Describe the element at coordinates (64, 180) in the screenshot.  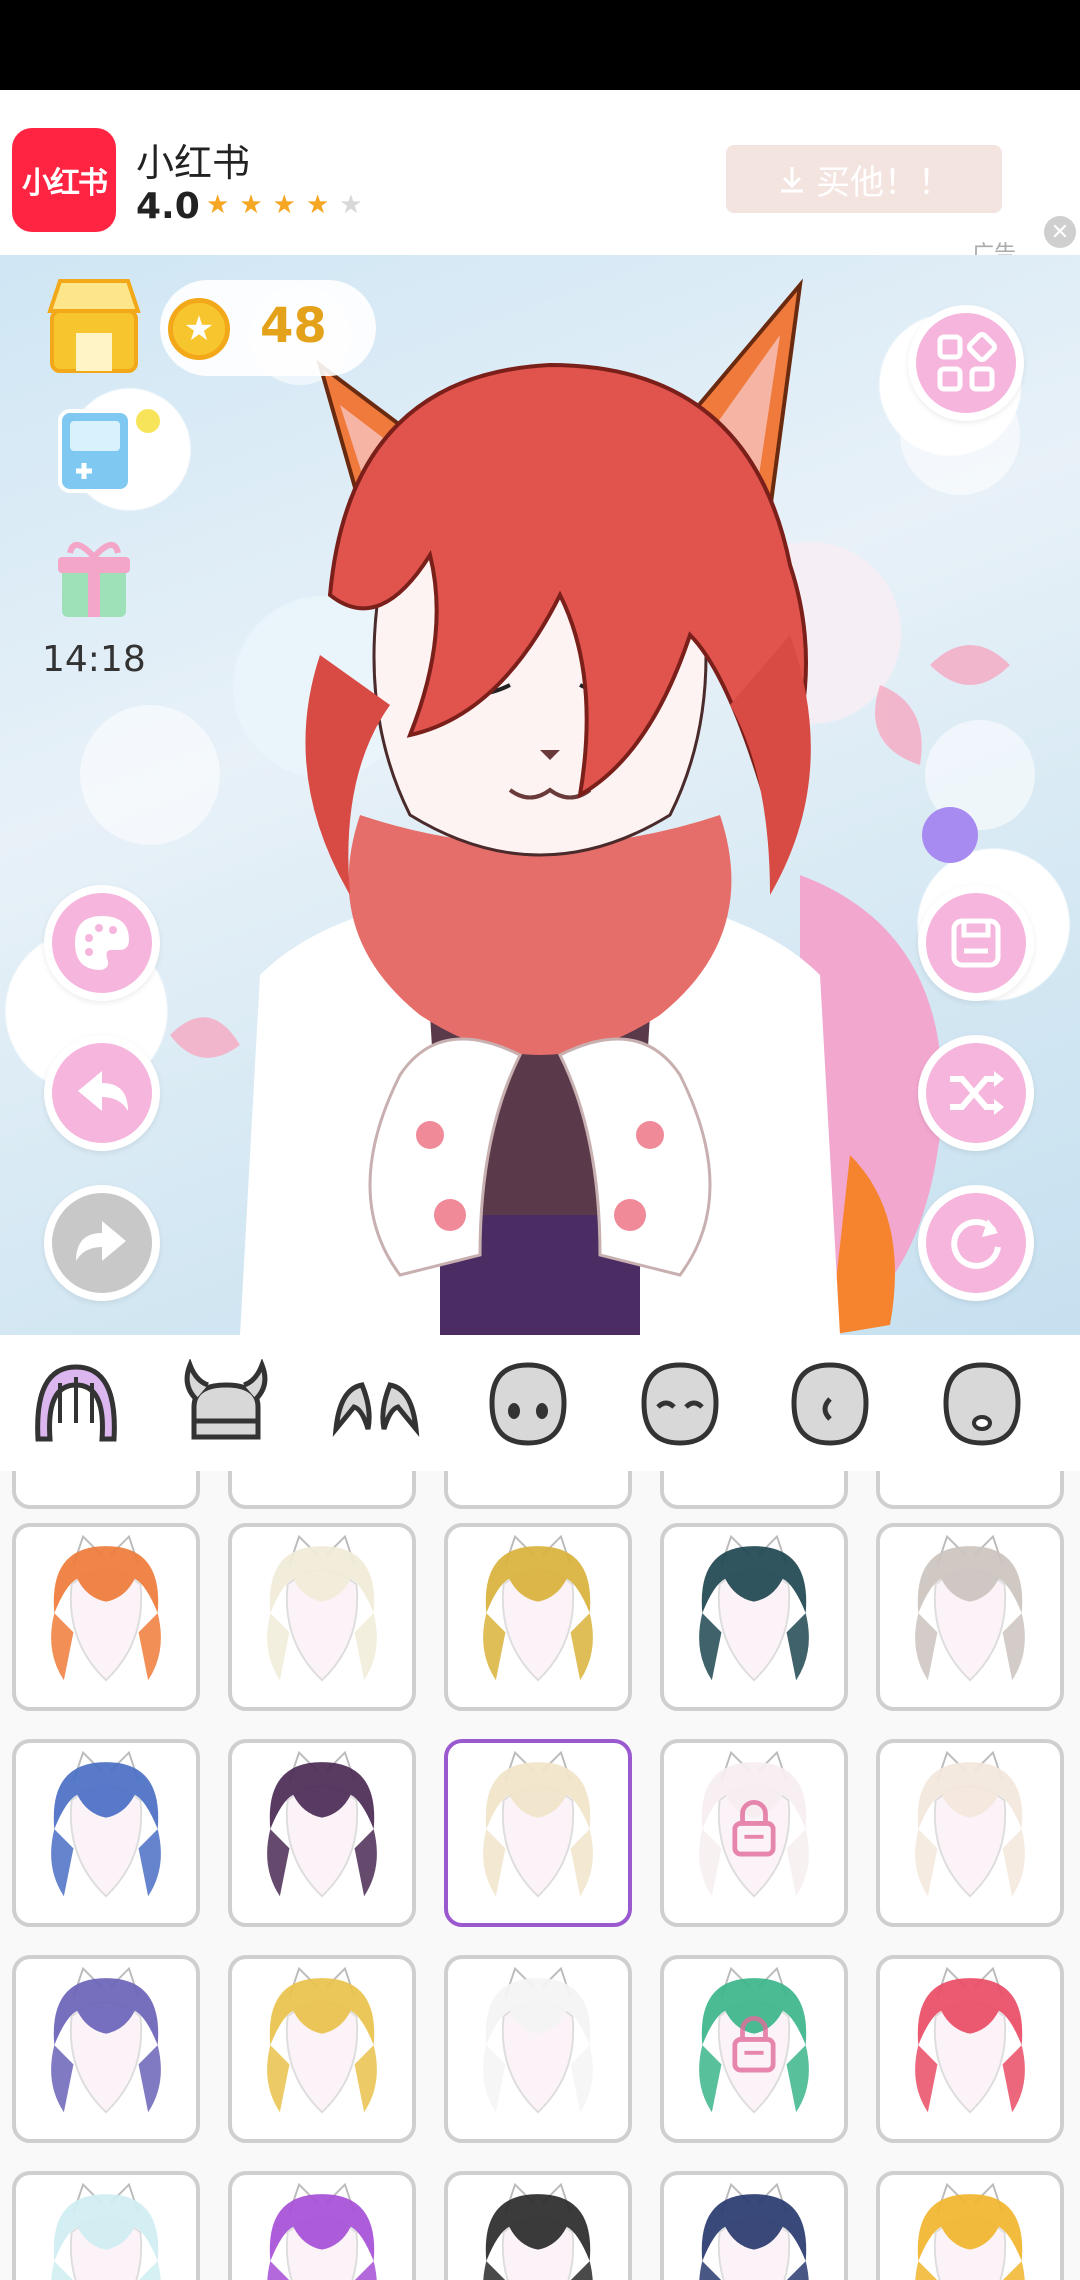
I see `ad-app-logo: 小红书` at that location.